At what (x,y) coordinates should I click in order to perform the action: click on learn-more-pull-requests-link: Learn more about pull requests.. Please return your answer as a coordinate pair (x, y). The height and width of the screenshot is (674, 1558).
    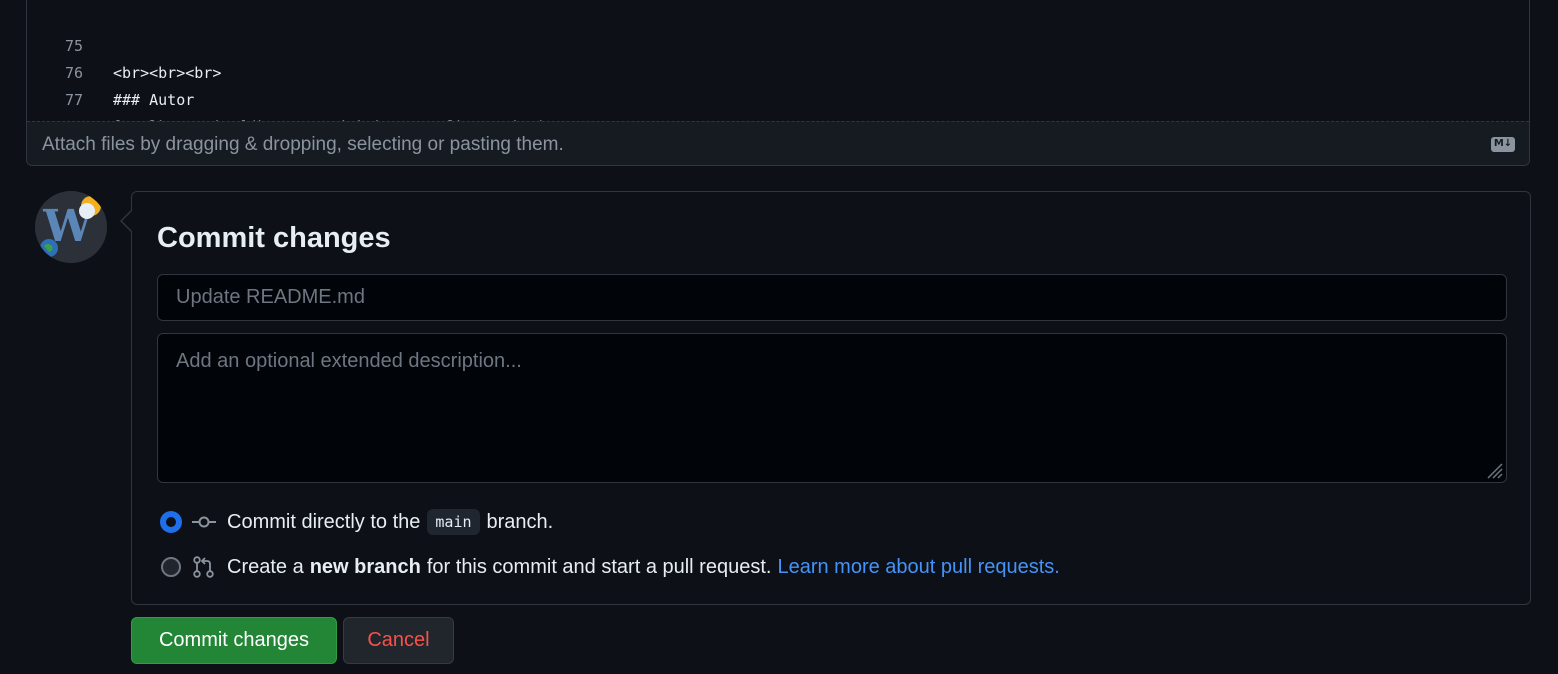
    Looking at the image, I should click on (918, 567).